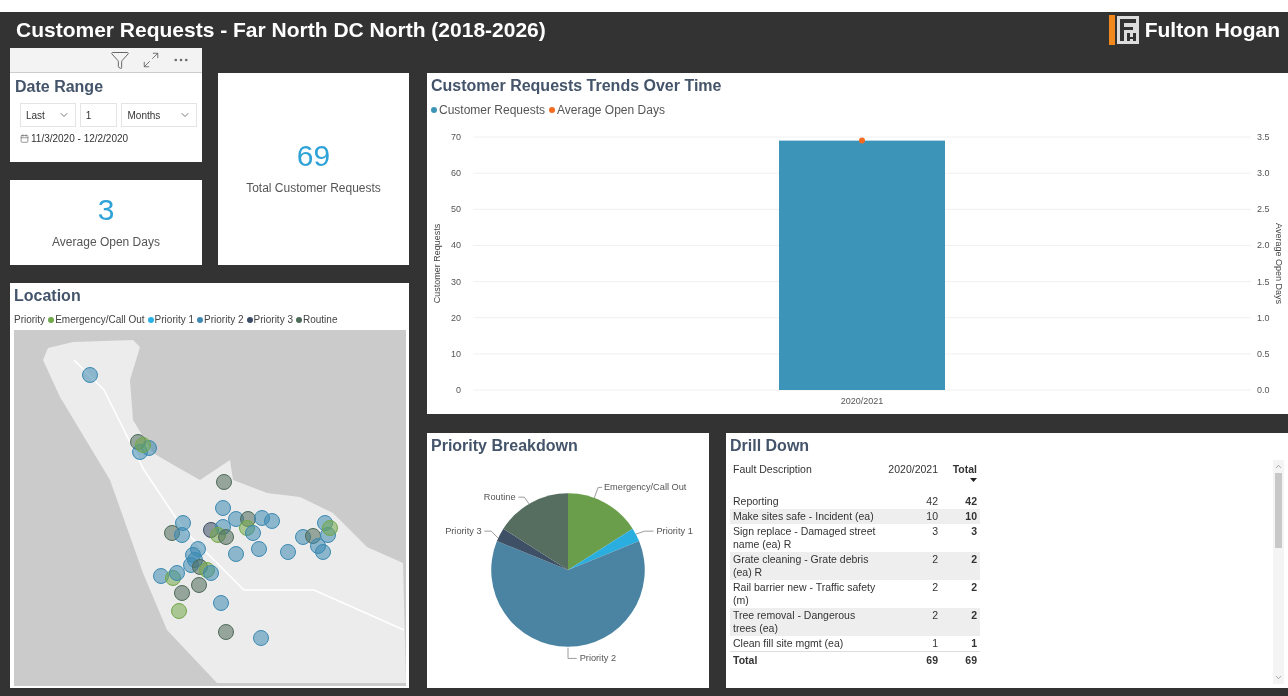 This screenshot has width=1288, height=696. I want to click on table-cell-text: Rail barrier new - Traffic safety (m), so click(804, 594).